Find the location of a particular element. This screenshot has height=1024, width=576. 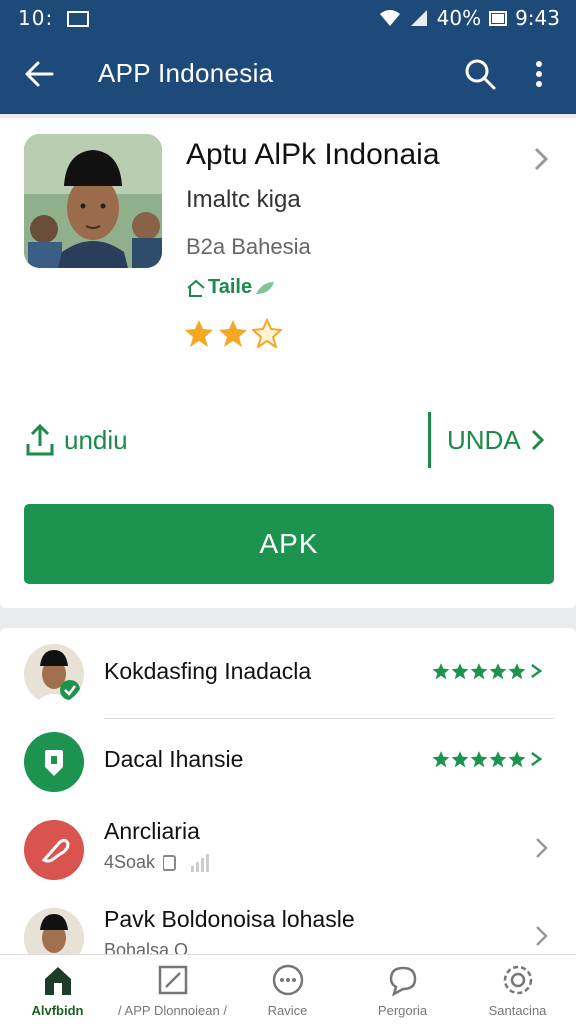

wifi-icon is located at coordinates (389, 18).